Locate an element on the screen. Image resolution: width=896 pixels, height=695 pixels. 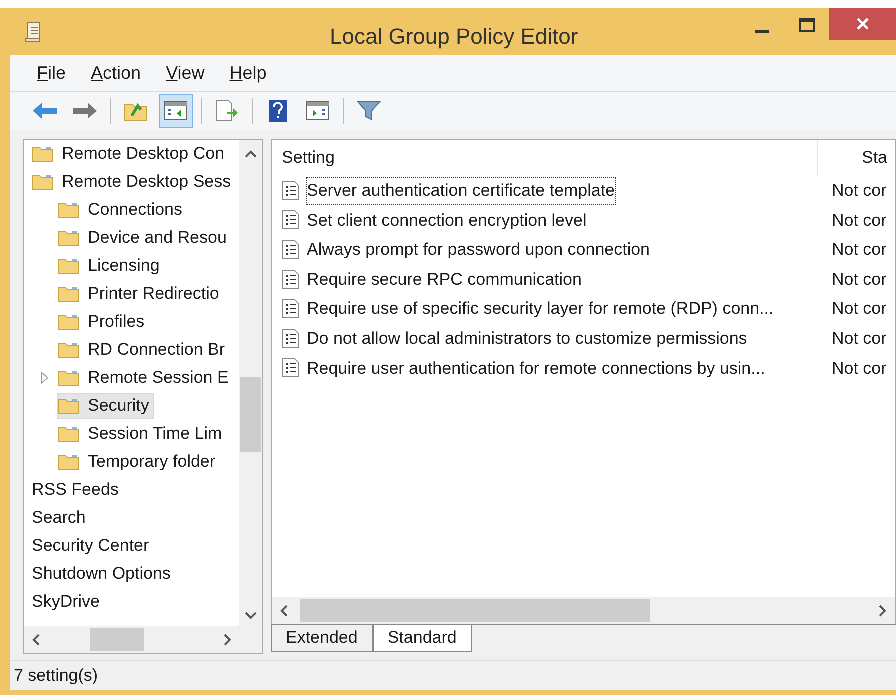
setting-name: Always prompt for password upon connection is located at coordinates (479, 250).